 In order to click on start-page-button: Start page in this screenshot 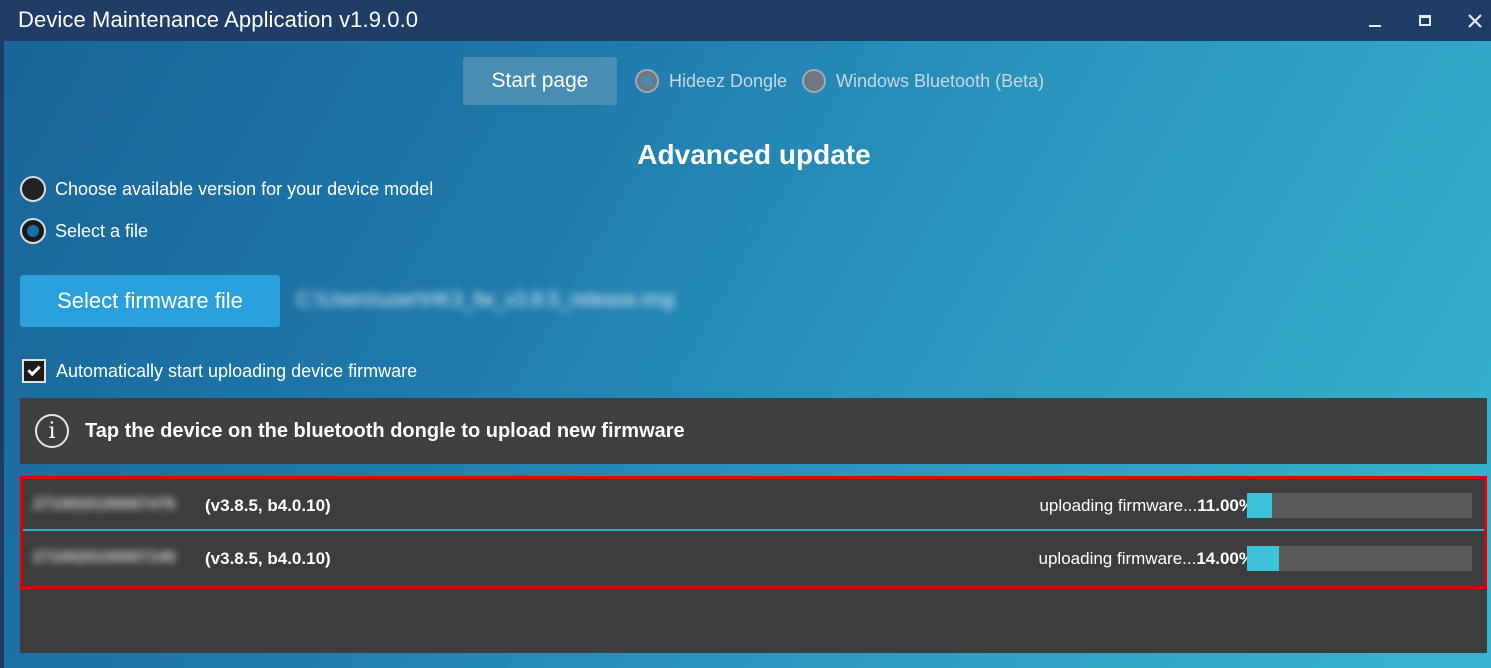, I will do `click(540, 81)`.